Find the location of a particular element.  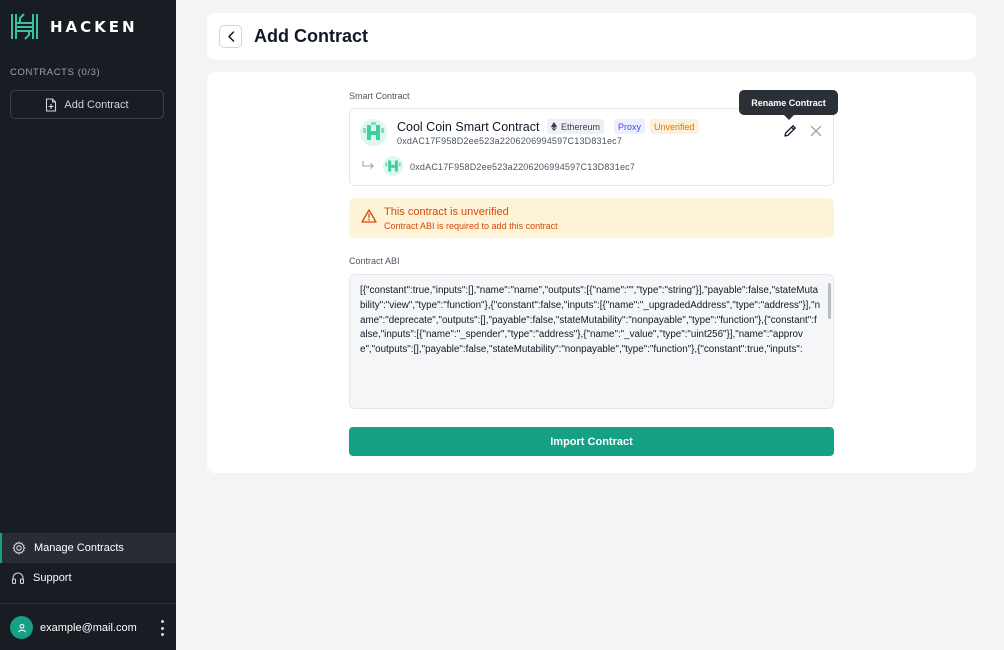

sidebar-item-support: Support is located at coordinates (88, 578).